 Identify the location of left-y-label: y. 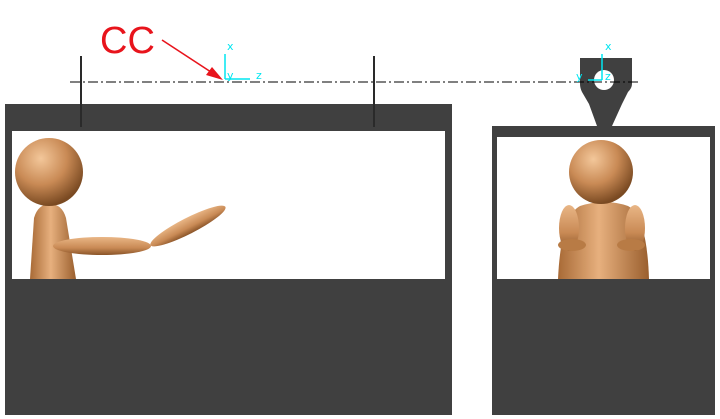
(230, 75).